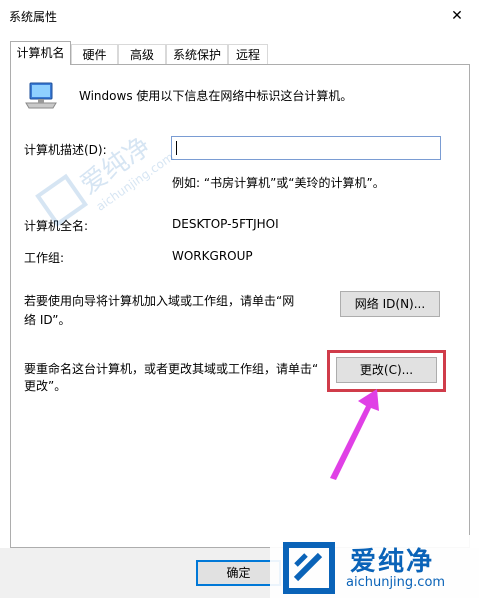 This screenshot has height=598, width=479. I want to click on brand-name: 爱纯净, so click(392, 562).